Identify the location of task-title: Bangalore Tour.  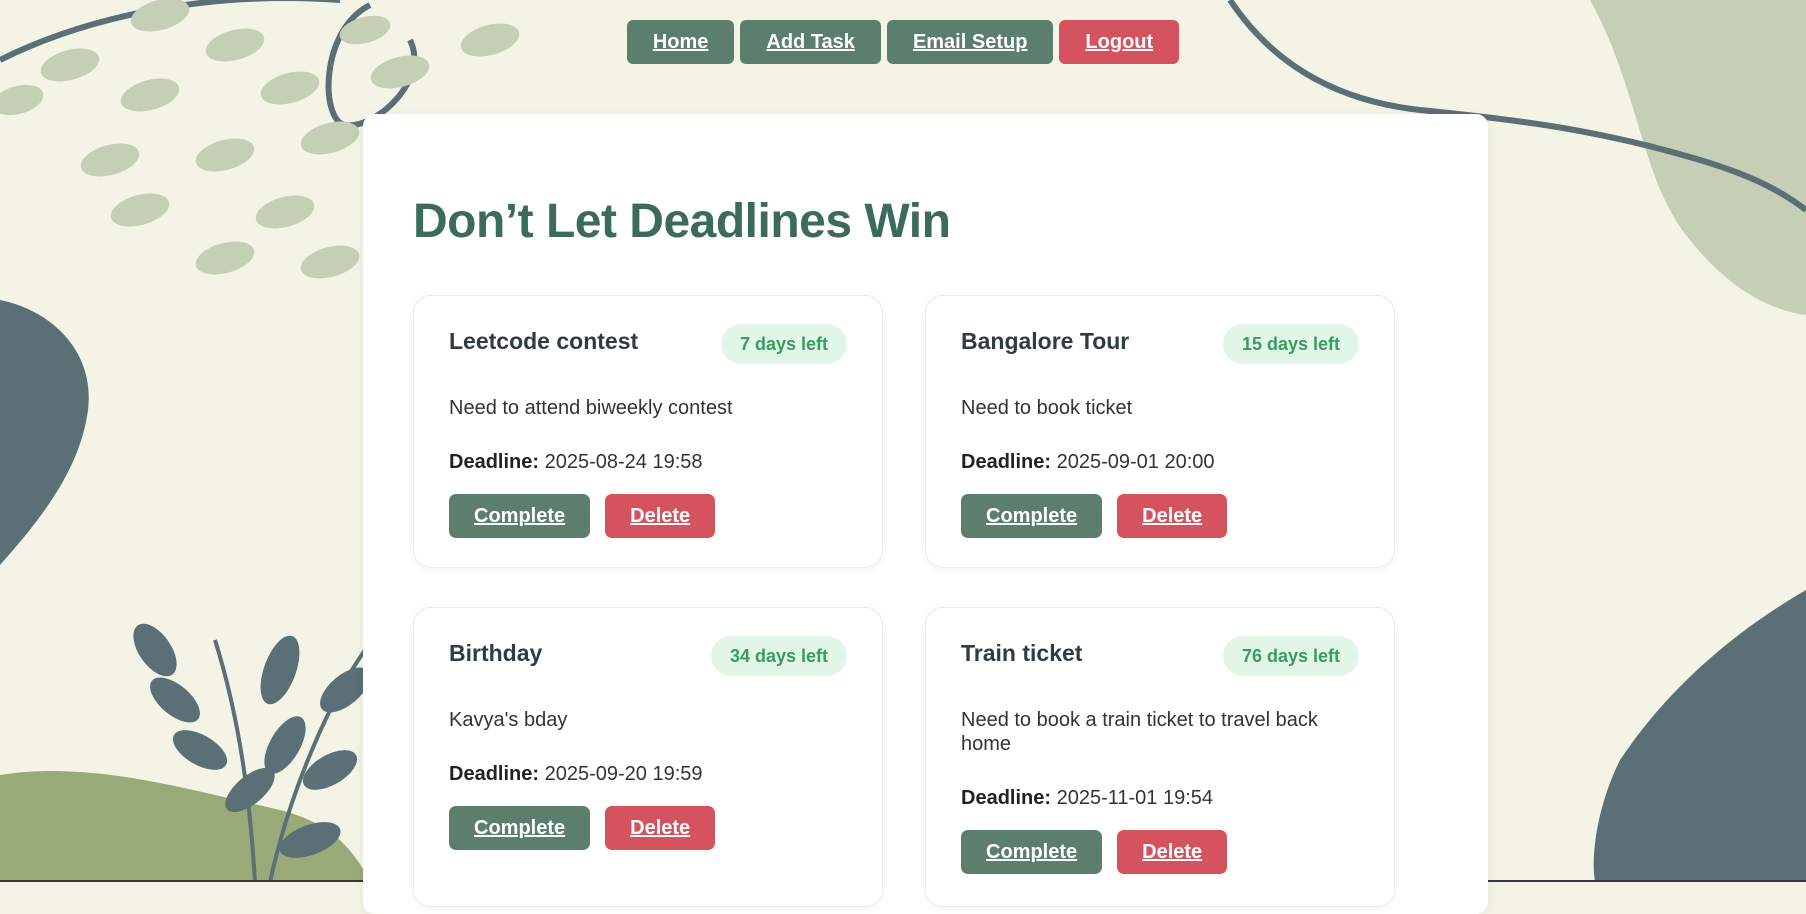
(1045, 341).